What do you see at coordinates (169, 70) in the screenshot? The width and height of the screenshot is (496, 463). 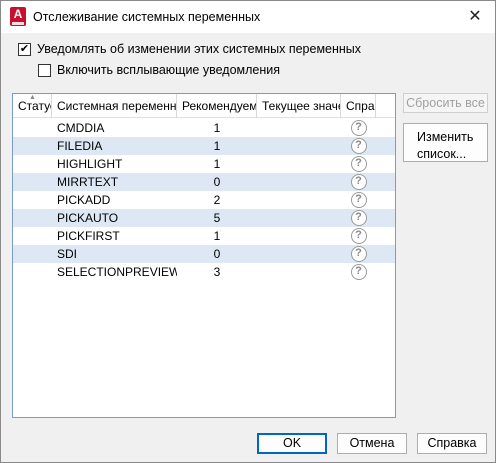 I see `popup-checkbox-label: Включить всплывающие уведомления` at bounding box center [169, 70].